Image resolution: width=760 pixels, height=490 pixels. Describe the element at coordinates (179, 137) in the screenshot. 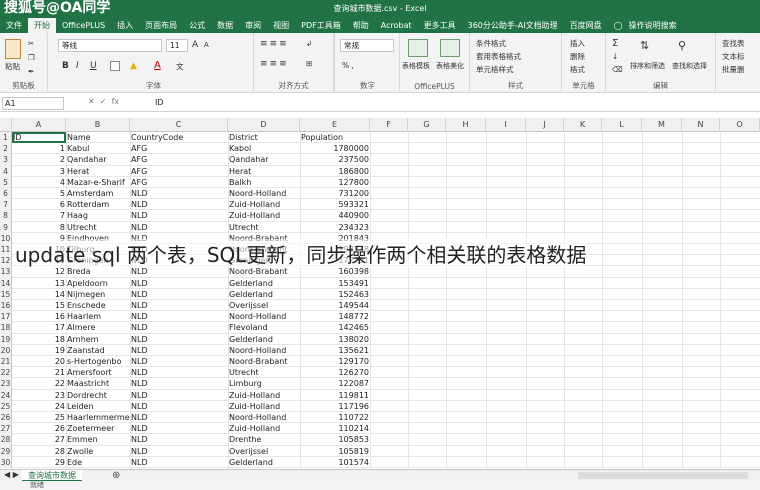

I see `cell-code: CountryCode` at that location.